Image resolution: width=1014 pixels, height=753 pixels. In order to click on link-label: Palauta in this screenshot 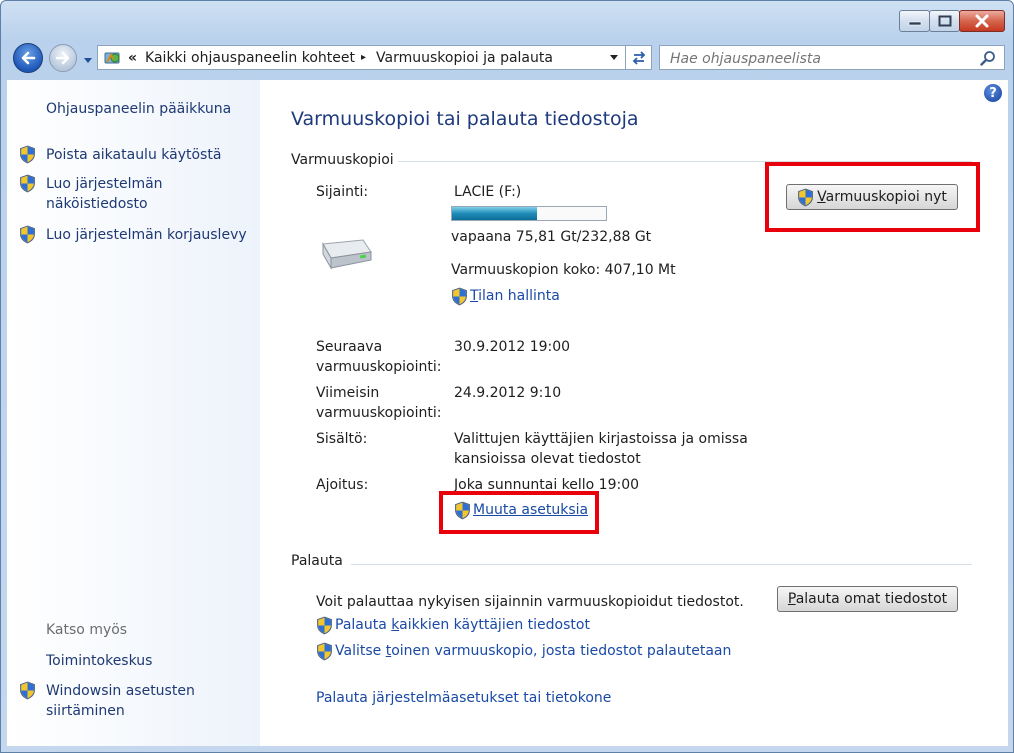, I will do `click(363, 625)`.